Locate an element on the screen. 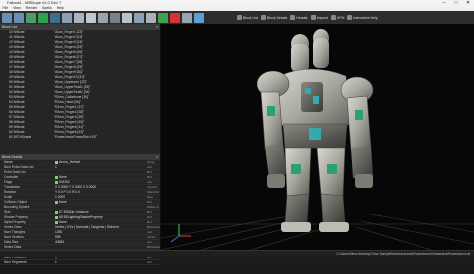 Image resolution: width=474 pixels, height=274 pixels. texture-icon is located at coordinates (79, 17).